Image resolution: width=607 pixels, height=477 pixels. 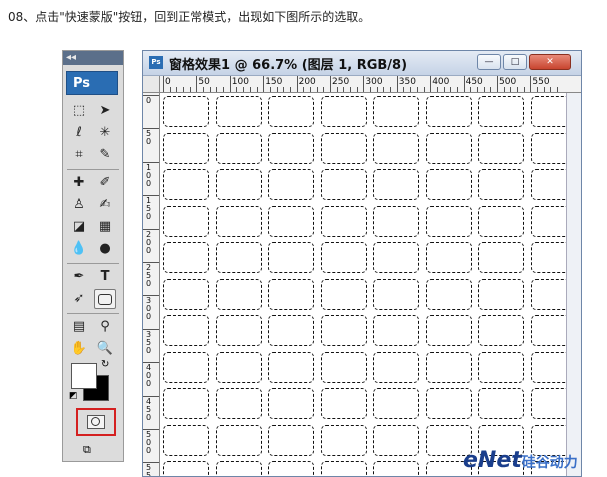 What do you see at coordinates (79, 327) in the screenshot?
I see `notes-icon: ▤` at bounding box center [79, 327].